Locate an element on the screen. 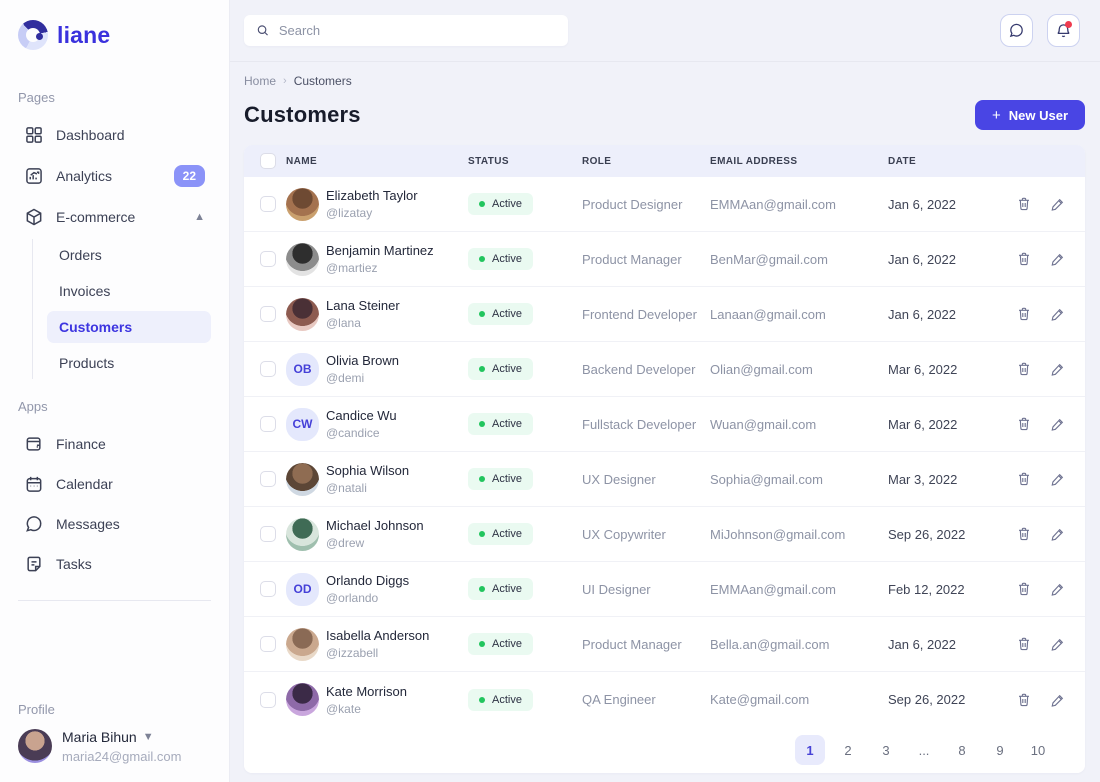 Image resolution: width=1100 pixels, height=782 pixels. customer-handle: @lana is located at coordinates (343, 323).